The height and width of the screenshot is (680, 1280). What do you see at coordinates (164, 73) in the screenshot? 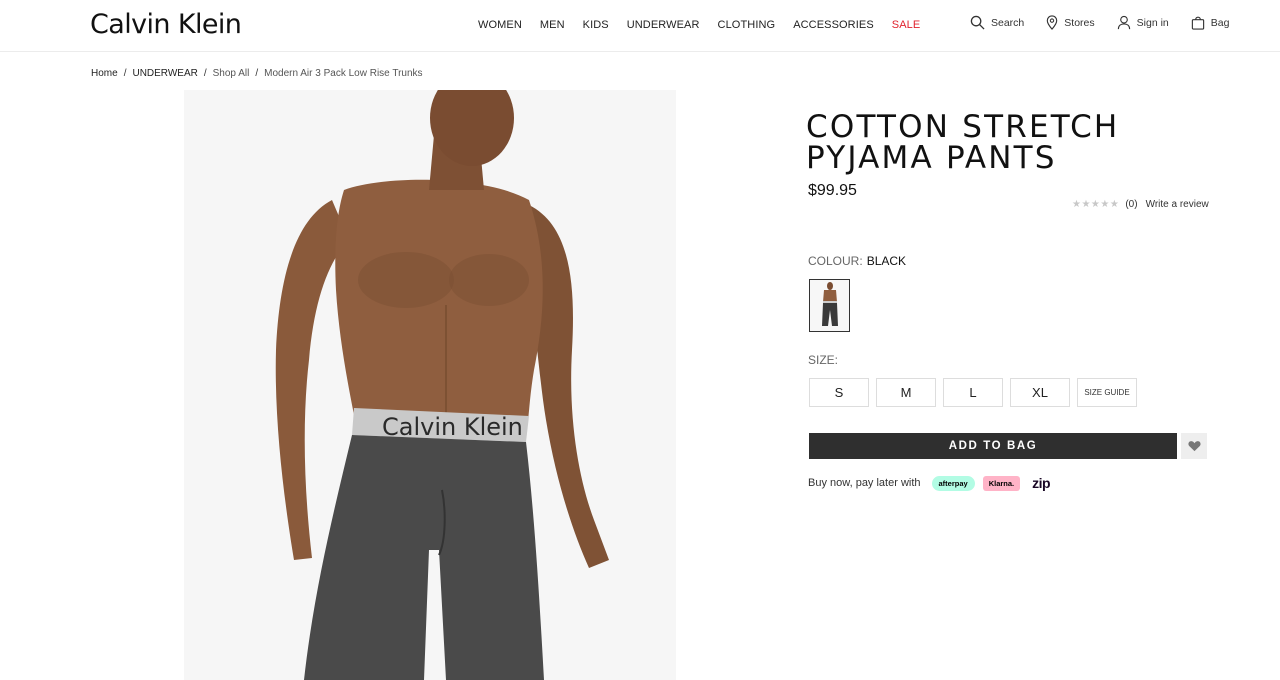
I see `breadcrumb-underwear: UNDERWEAR` at bounding box center [164, 73].